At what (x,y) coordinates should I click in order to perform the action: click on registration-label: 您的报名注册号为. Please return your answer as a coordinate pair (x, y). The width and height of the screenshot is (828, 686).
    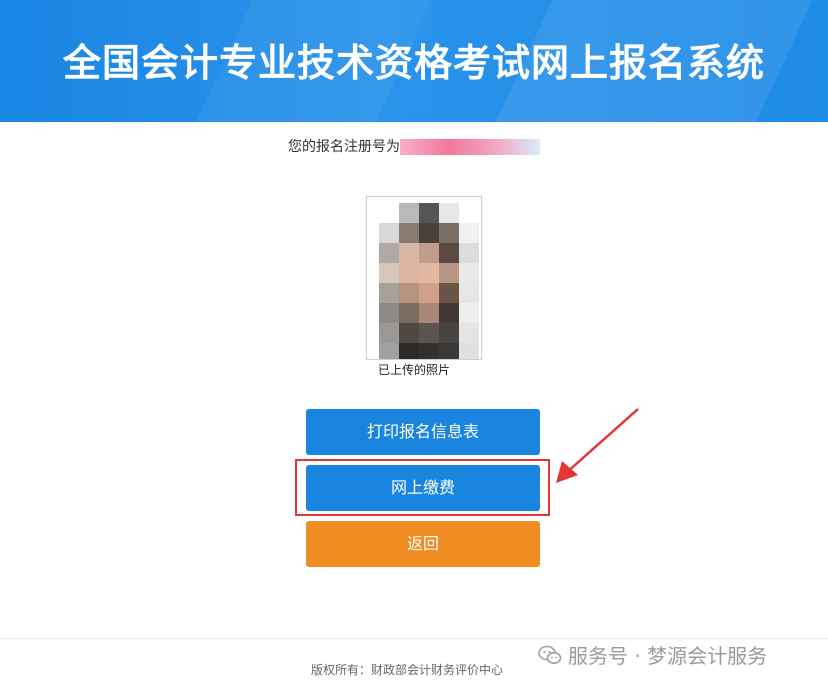
    Looking at the image, I should click on (344, 147).